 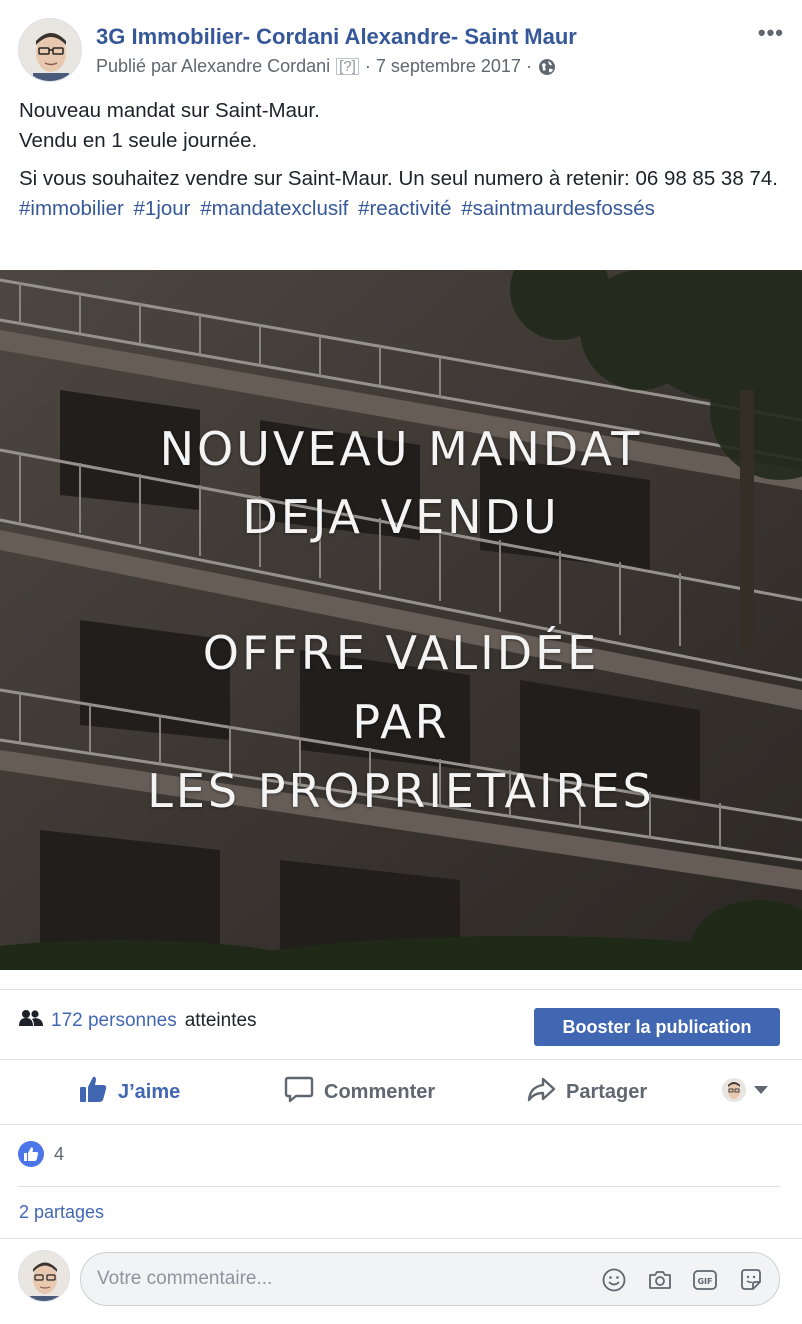 I want to click on shares-count-link: 2 partages, so click(x=61, y=1212).